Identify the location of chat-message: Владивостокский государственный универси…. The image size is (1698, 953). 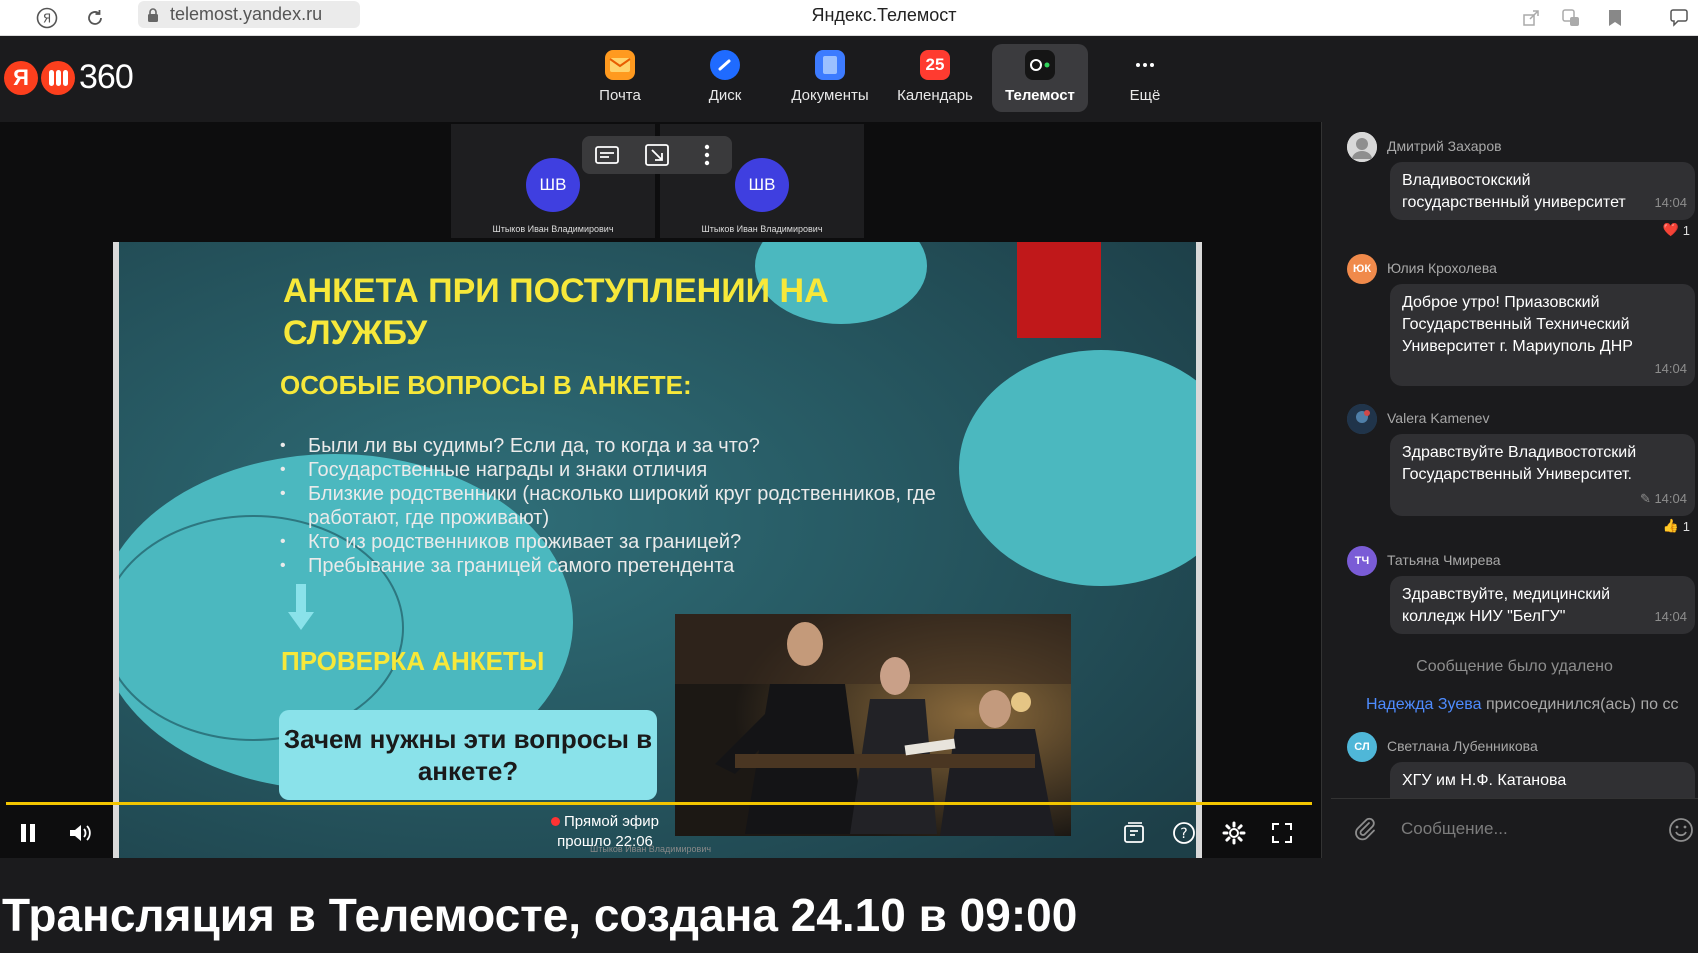
(1542, 191).